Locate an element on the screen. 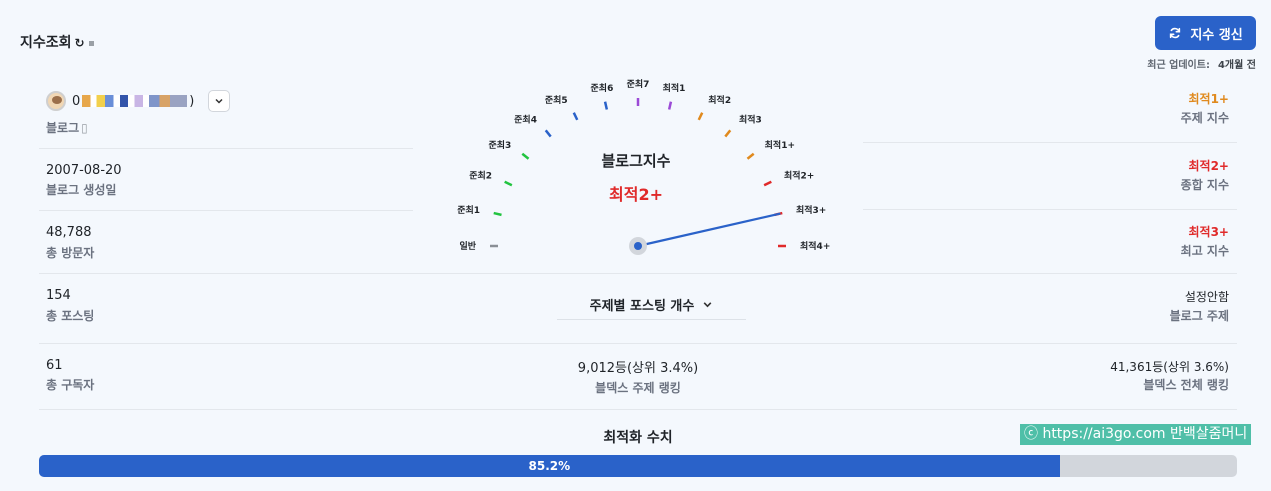 The height and width of the screenshot is (491, 1271). blog-subtitle: 블로그 ▯ is located at coordinates (67, 127).